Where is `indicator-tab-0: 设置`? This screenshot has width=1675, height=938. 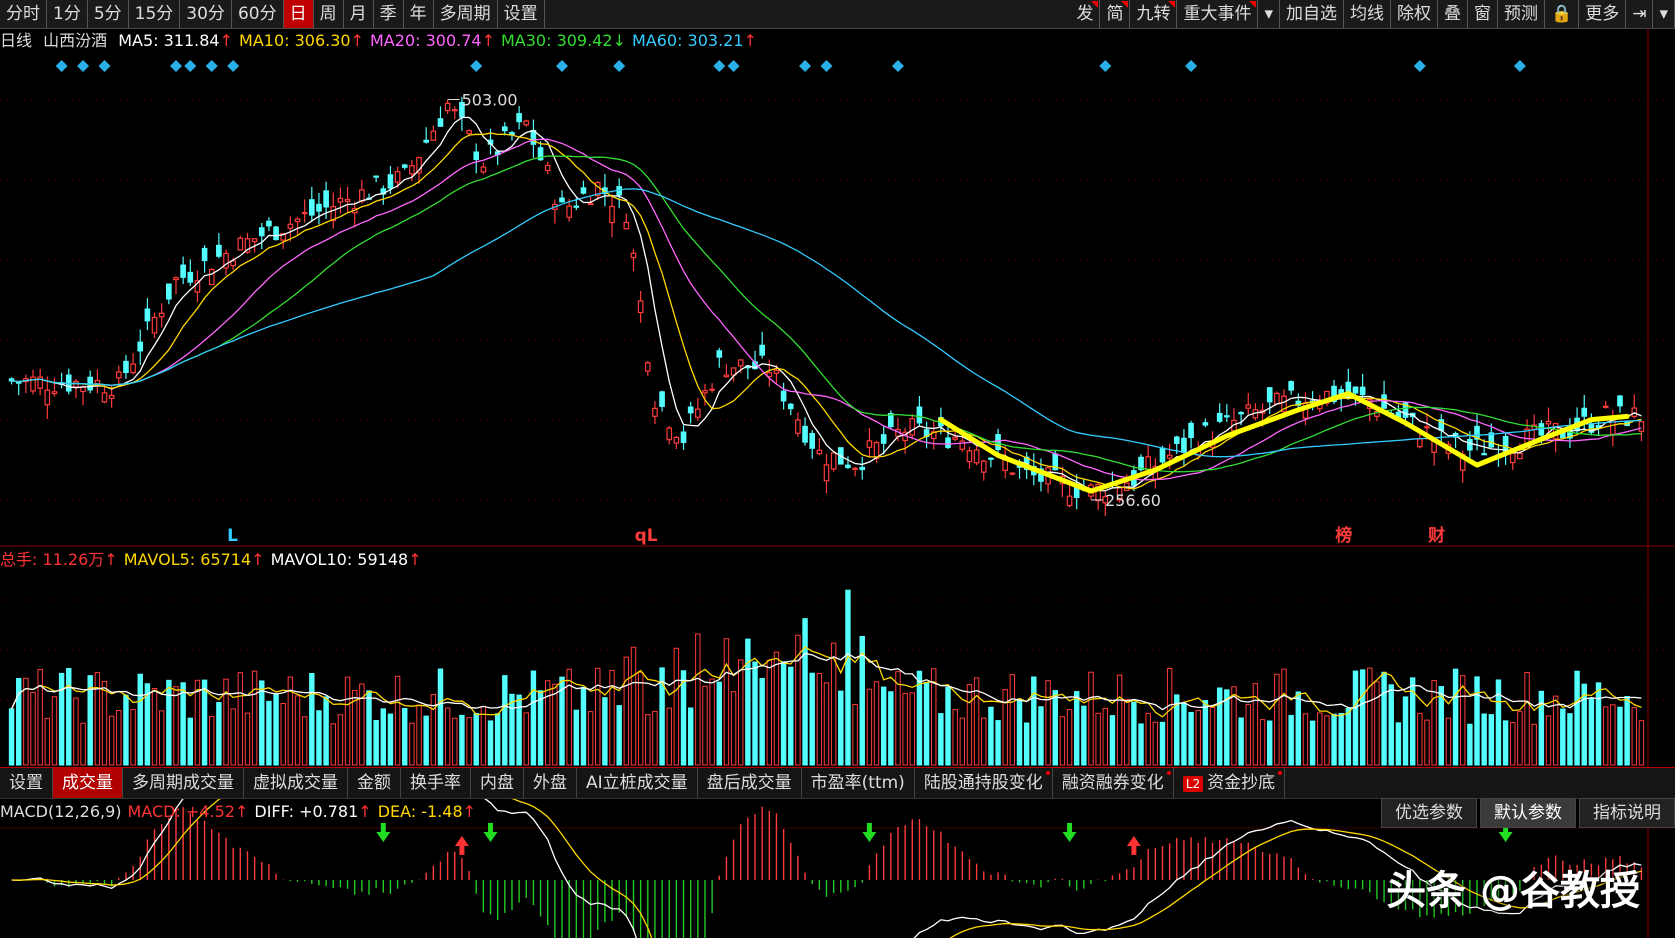
indicator-tab-0: 设置 is located at coordinates (26, 783).